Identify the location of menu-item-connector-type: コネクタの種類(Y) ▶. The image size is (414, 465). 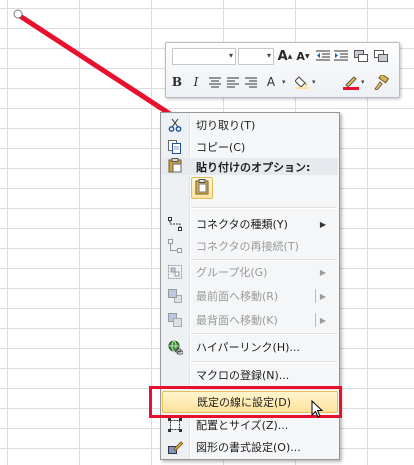
(250, 224).